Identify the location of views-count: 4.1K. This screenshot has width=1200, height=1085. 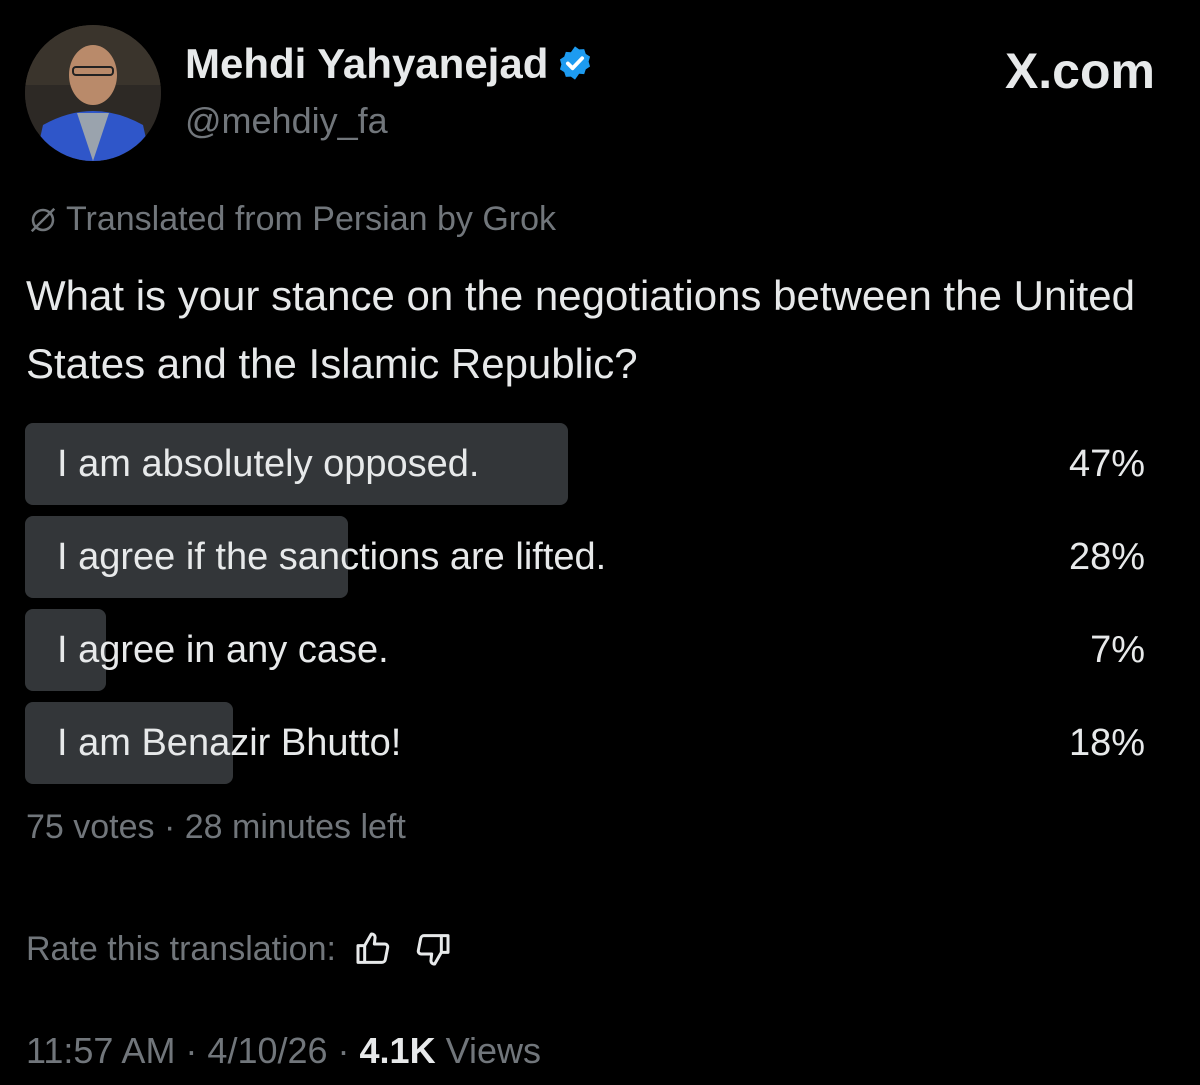
(397, 1050).